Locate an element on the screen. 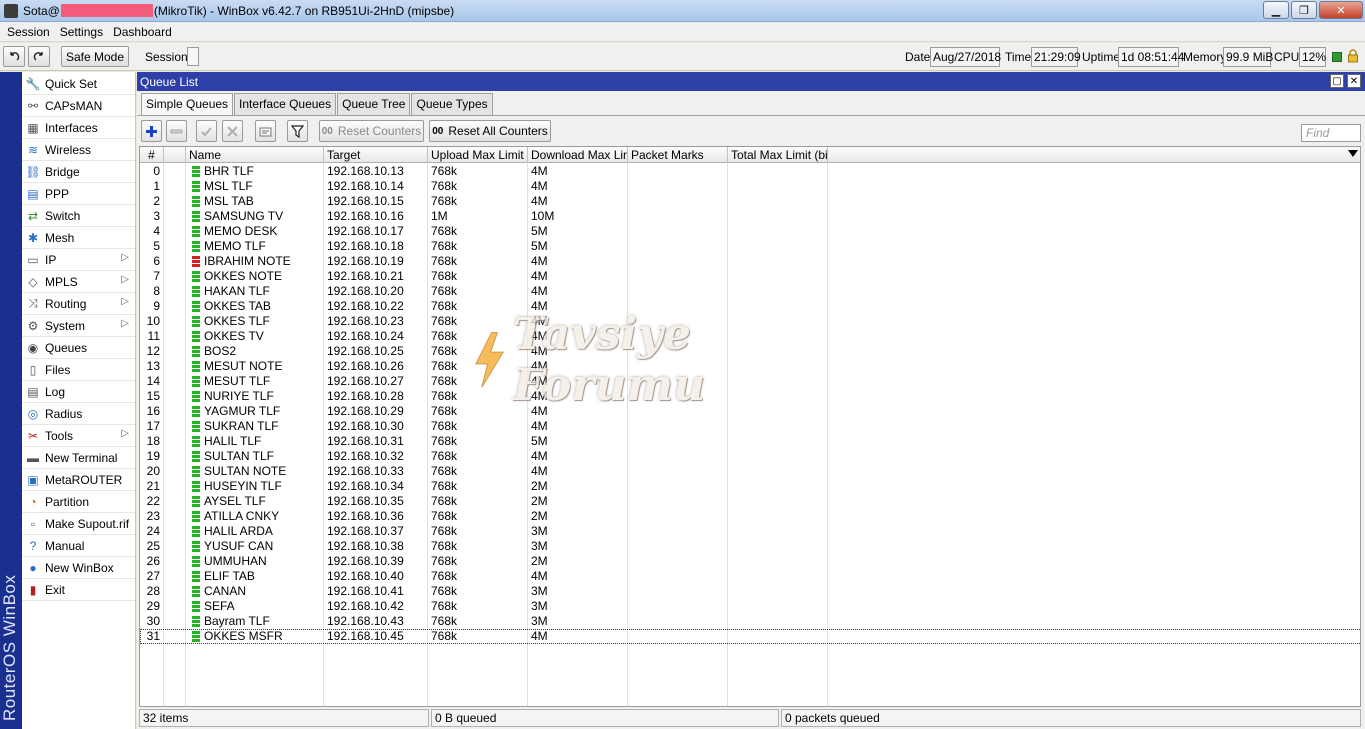 The width and height of the screenshot is (1365, 729). redo-button is located at coordinates (39, 56).